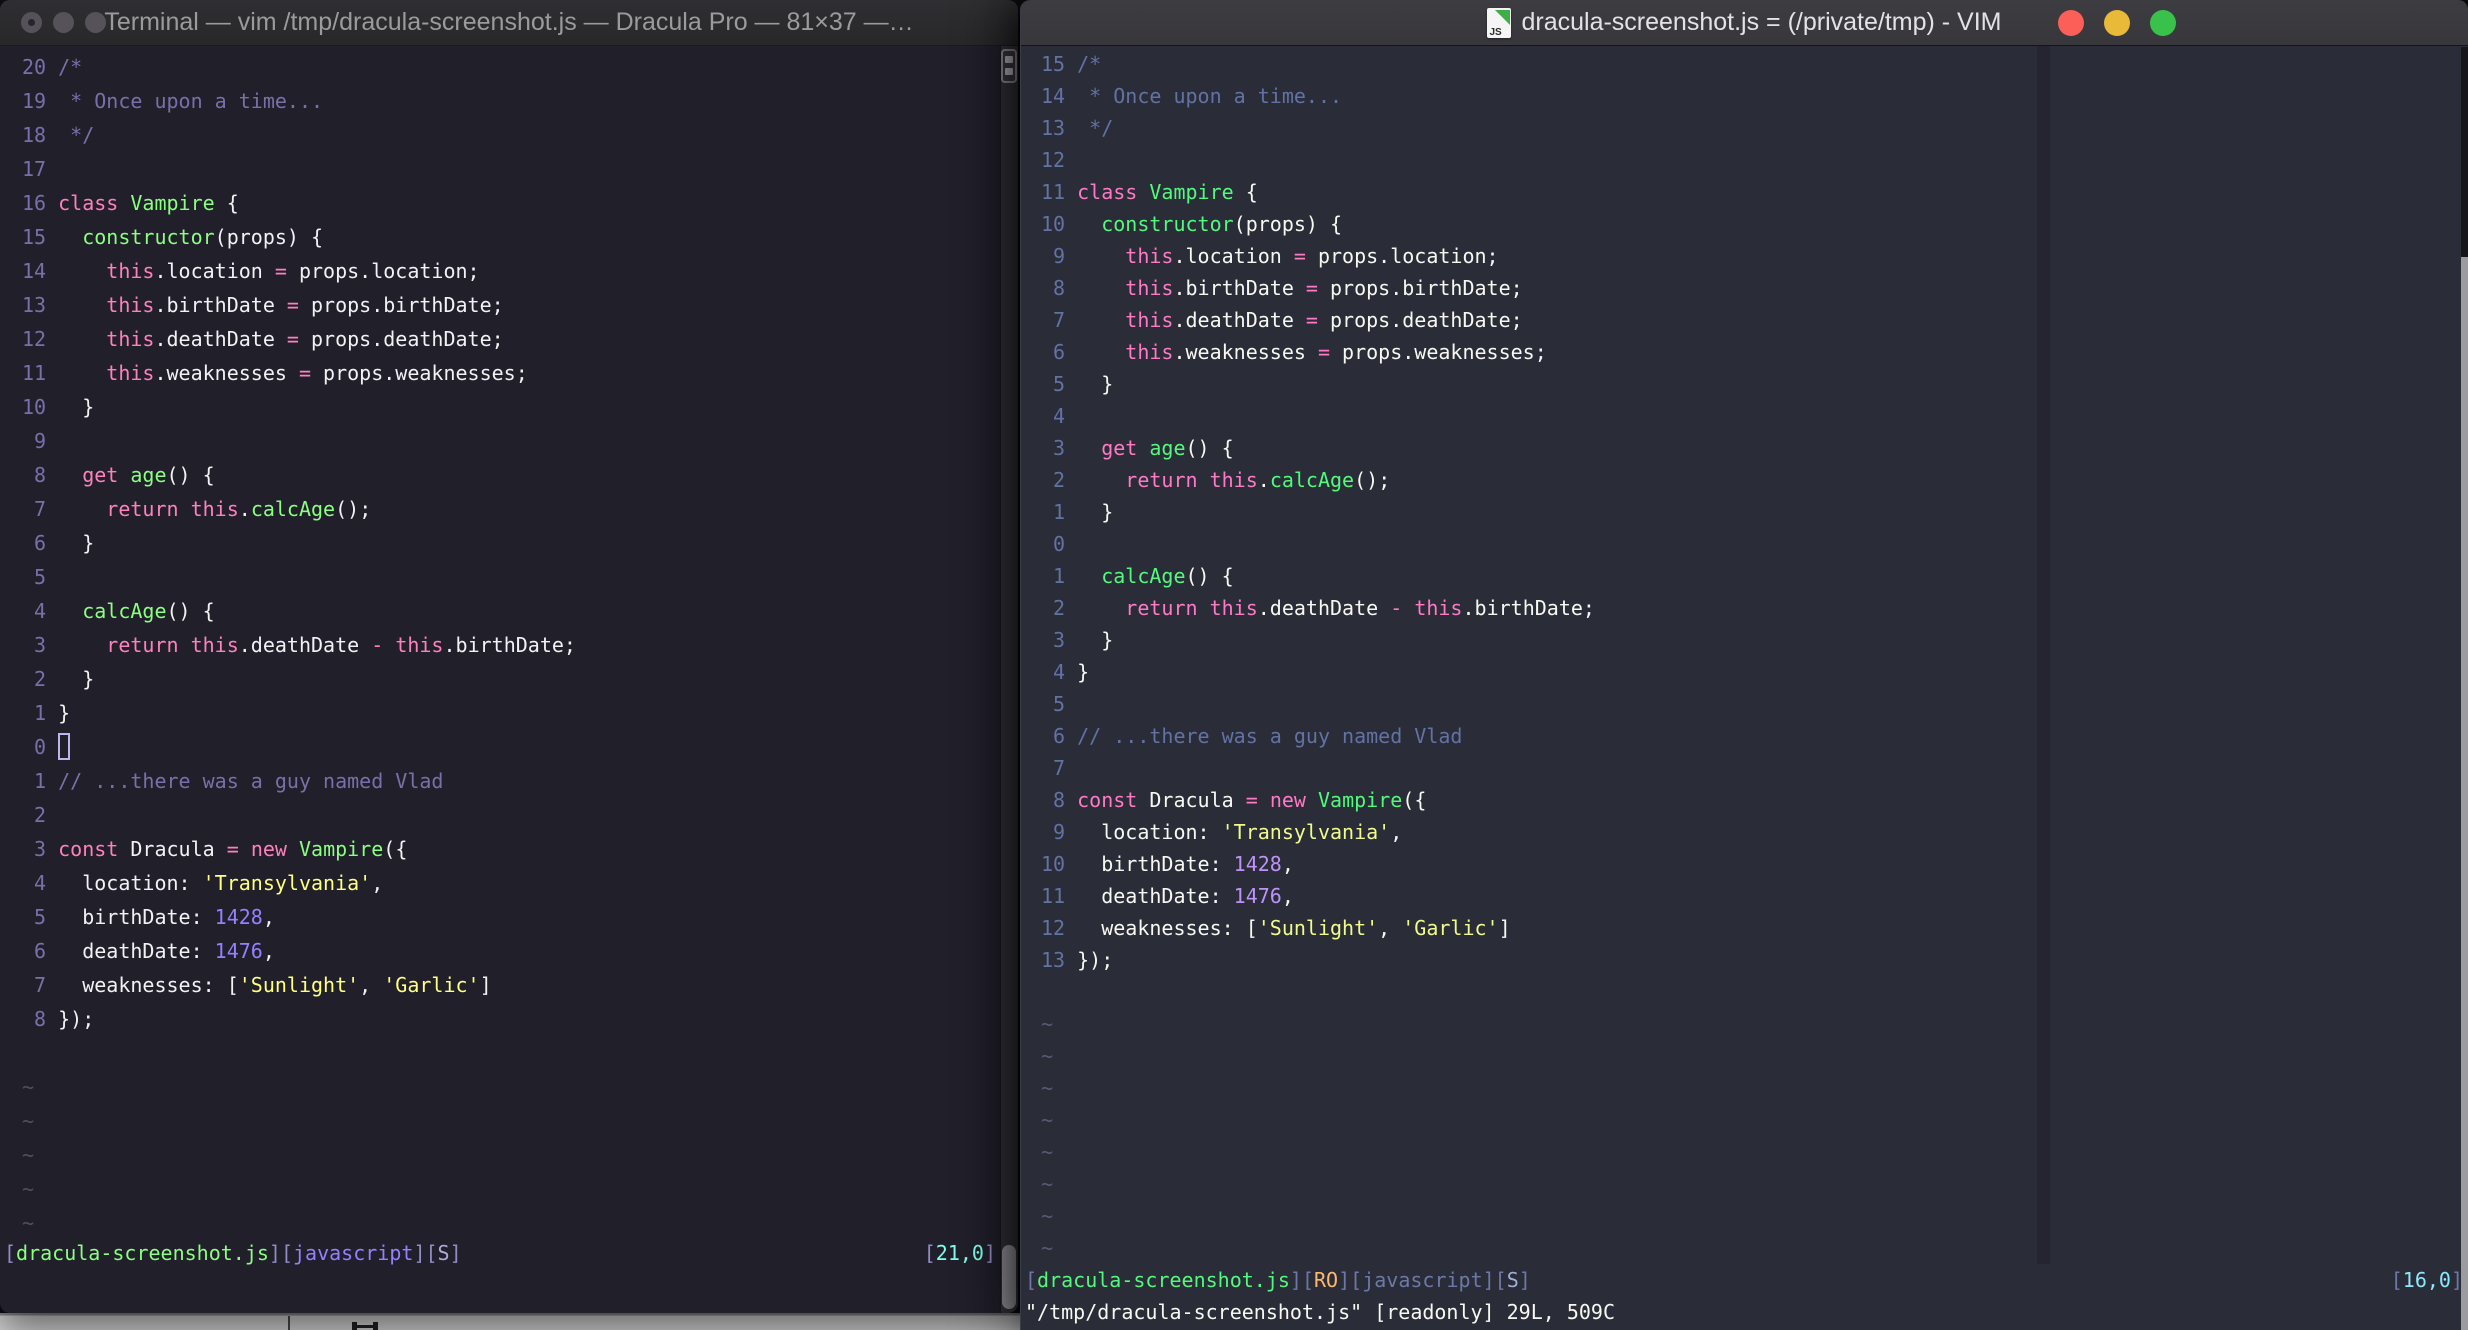 This screenshot has height=1330, width=2468. Describe the element at coordinates (1754, 288) in the screenshot. I see `code-line: 8 this.birthDate = props.birthDate;` at that location.